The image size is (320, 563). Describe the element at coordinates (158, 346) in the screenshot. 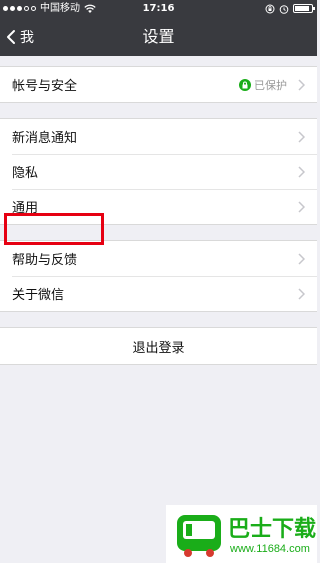

I see `logout-button: 退出登录` at that location.